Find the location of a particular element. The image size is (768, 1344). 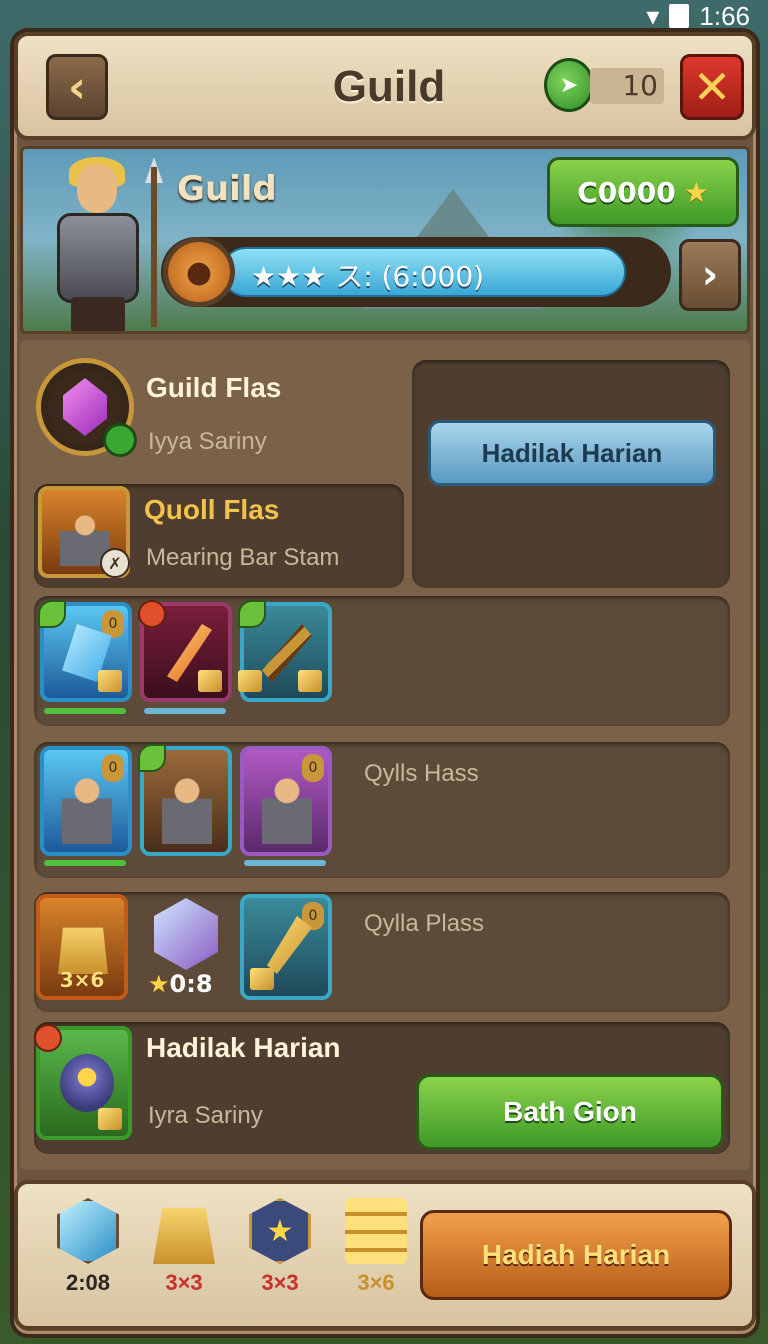

item-card-crystal: 0 is located at coordinates (85, 651).